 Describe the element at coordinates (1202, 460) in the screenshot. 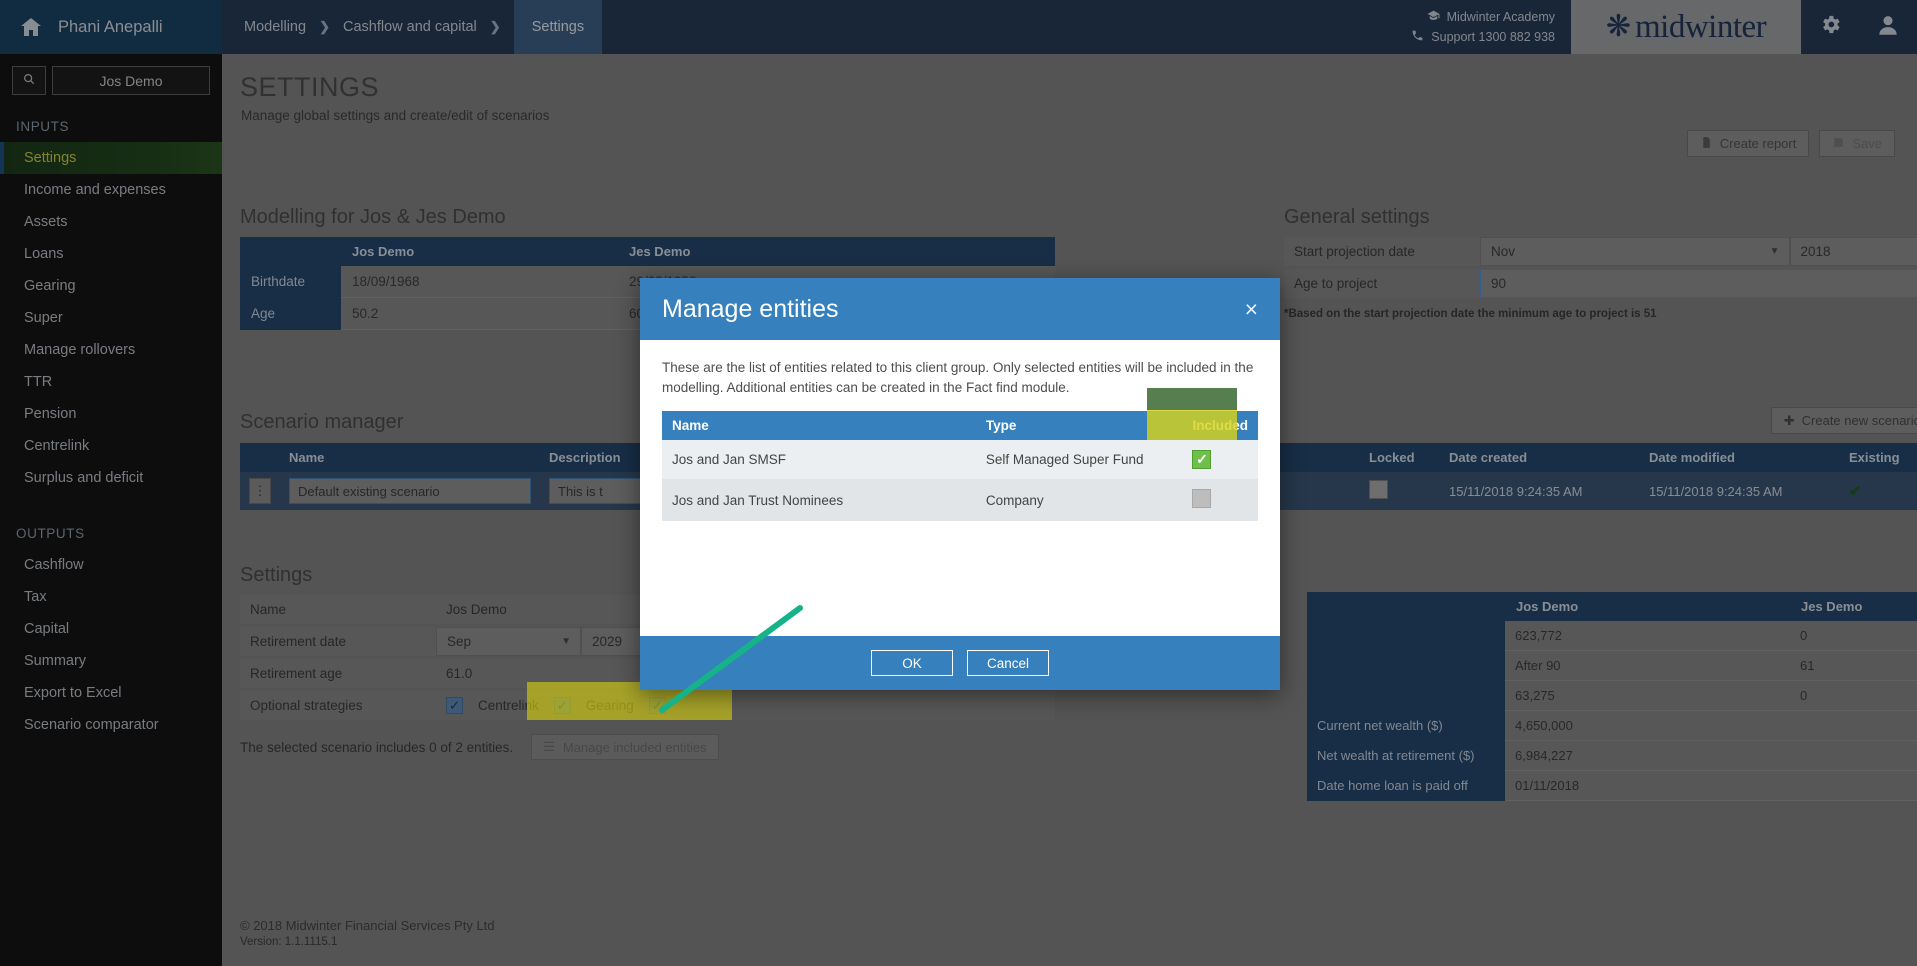

I see `entity-included-checkbox: ✓` at that location.